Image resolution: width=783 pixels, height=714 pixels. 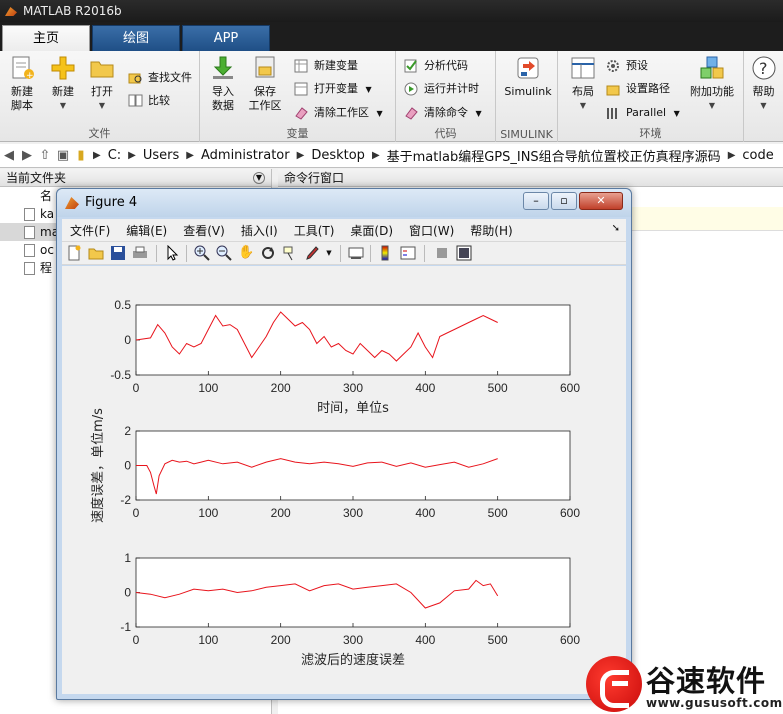 What do you see at coordinates (326, 66) in the screenshot?
I see `new-variable-button: 新建变量` at bounding box center [326, 66].